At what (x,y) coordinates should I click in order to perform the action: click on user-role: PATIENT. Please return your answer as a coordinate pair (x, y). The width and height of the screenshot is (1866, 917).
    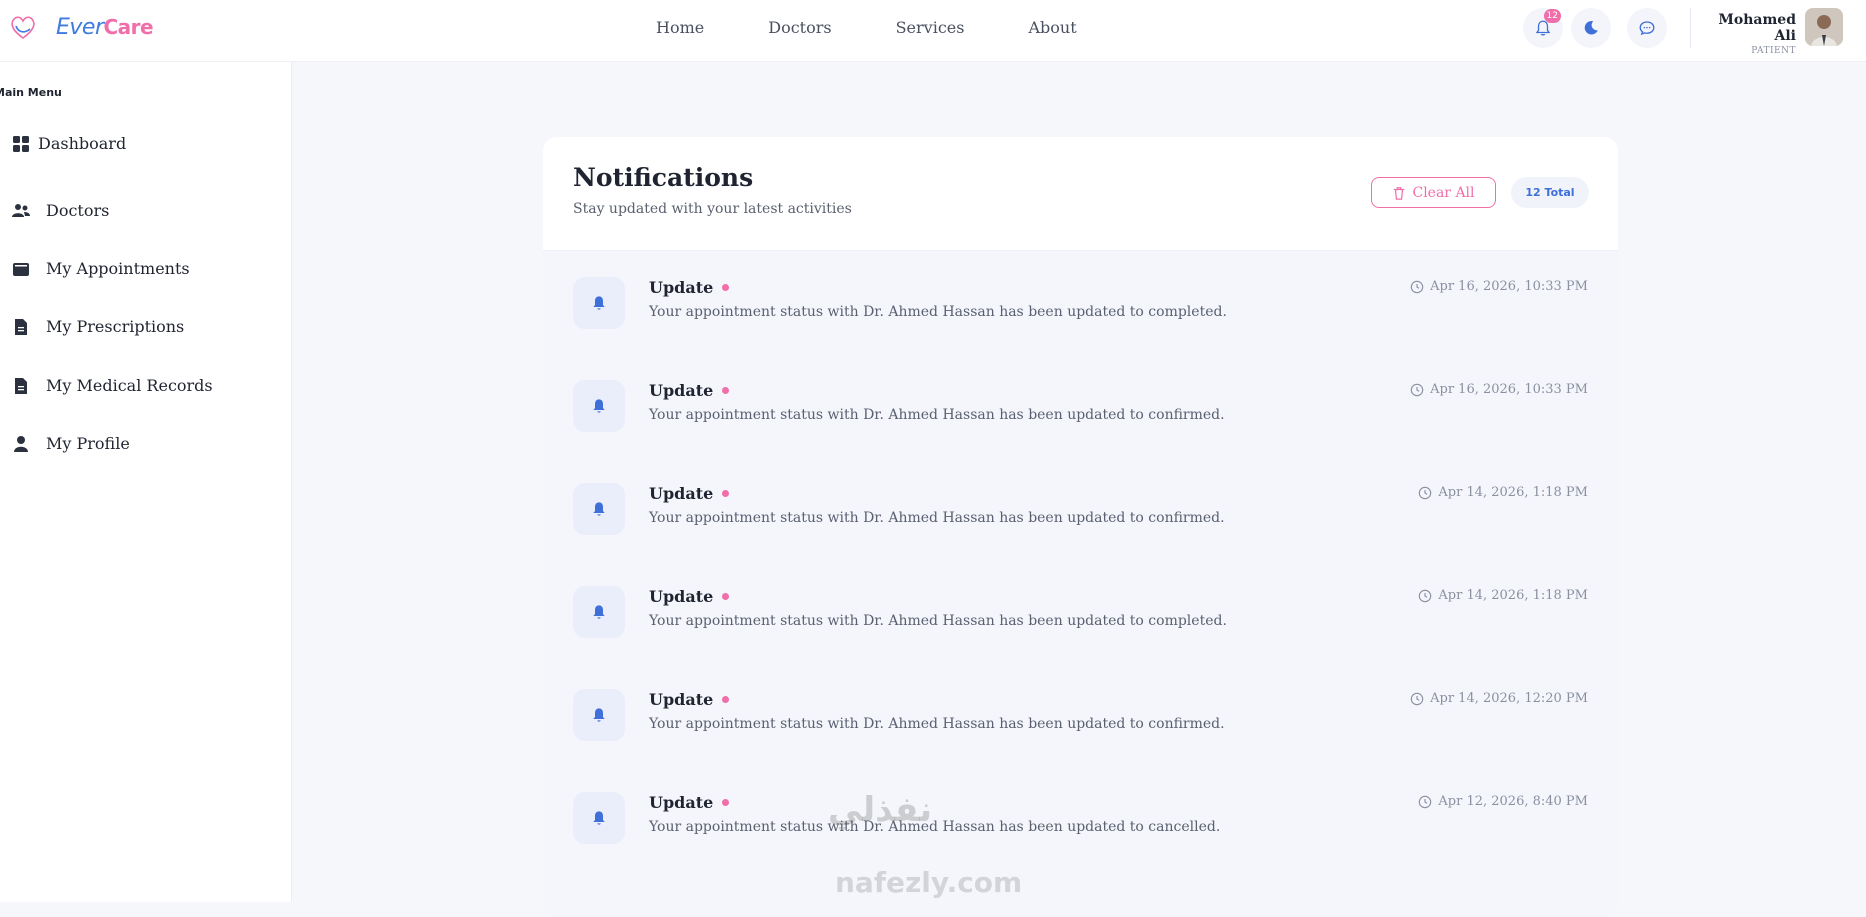
    Looking at the image, I should click on (1773, 51).